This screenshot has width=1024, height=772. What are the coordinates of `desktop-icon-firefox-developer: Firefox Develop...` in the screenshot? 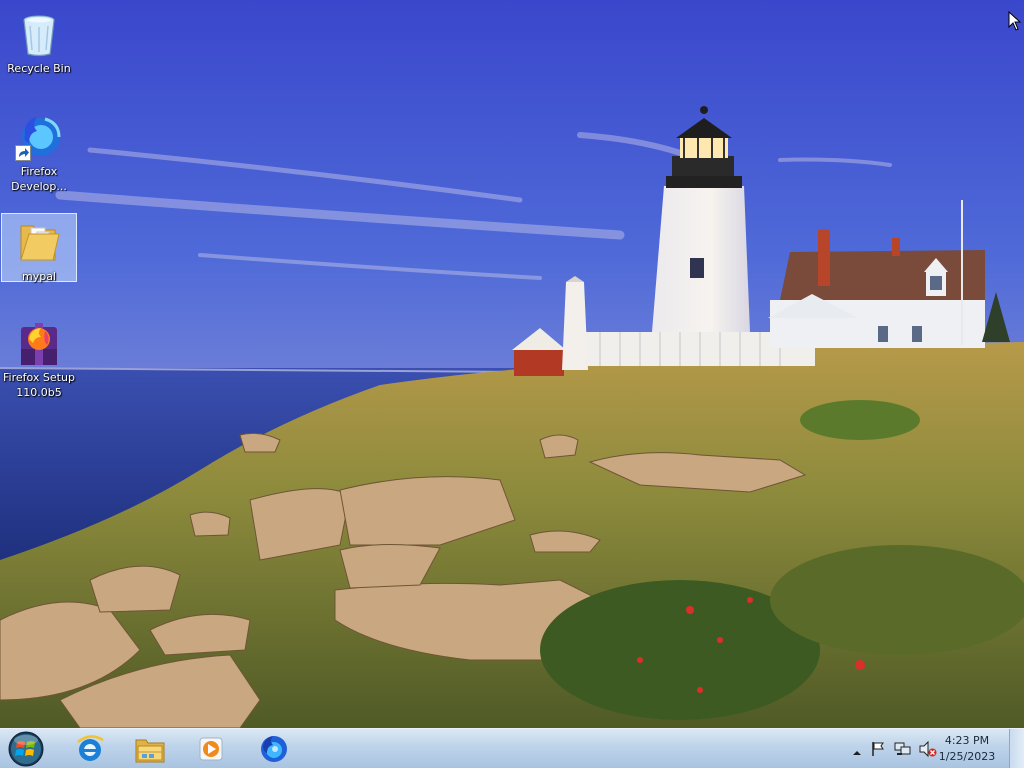 It's located at (39, 151).